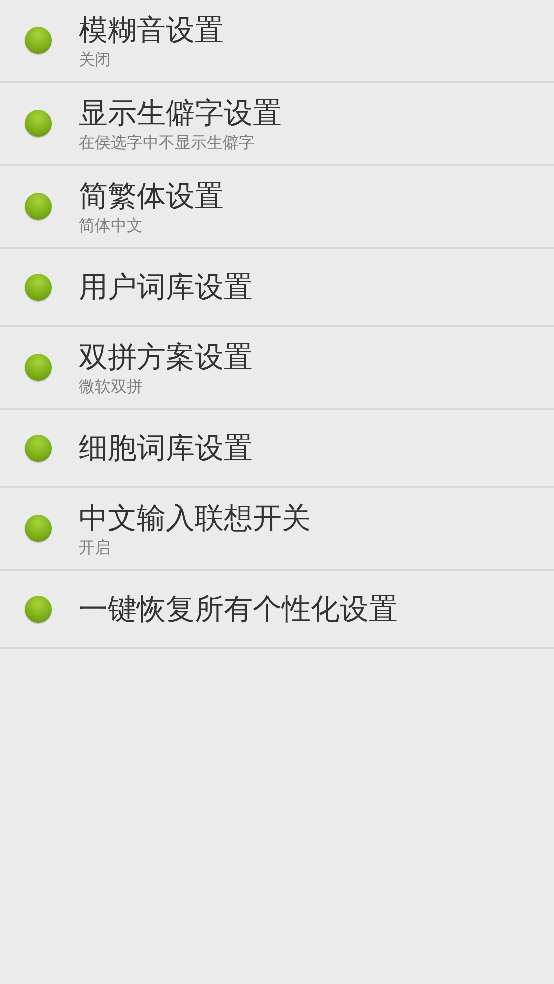 The width and height of the screenshot is (554, 984). I want to click on settings-item: 一键恢复所有个性化设置, so click(277, 610).